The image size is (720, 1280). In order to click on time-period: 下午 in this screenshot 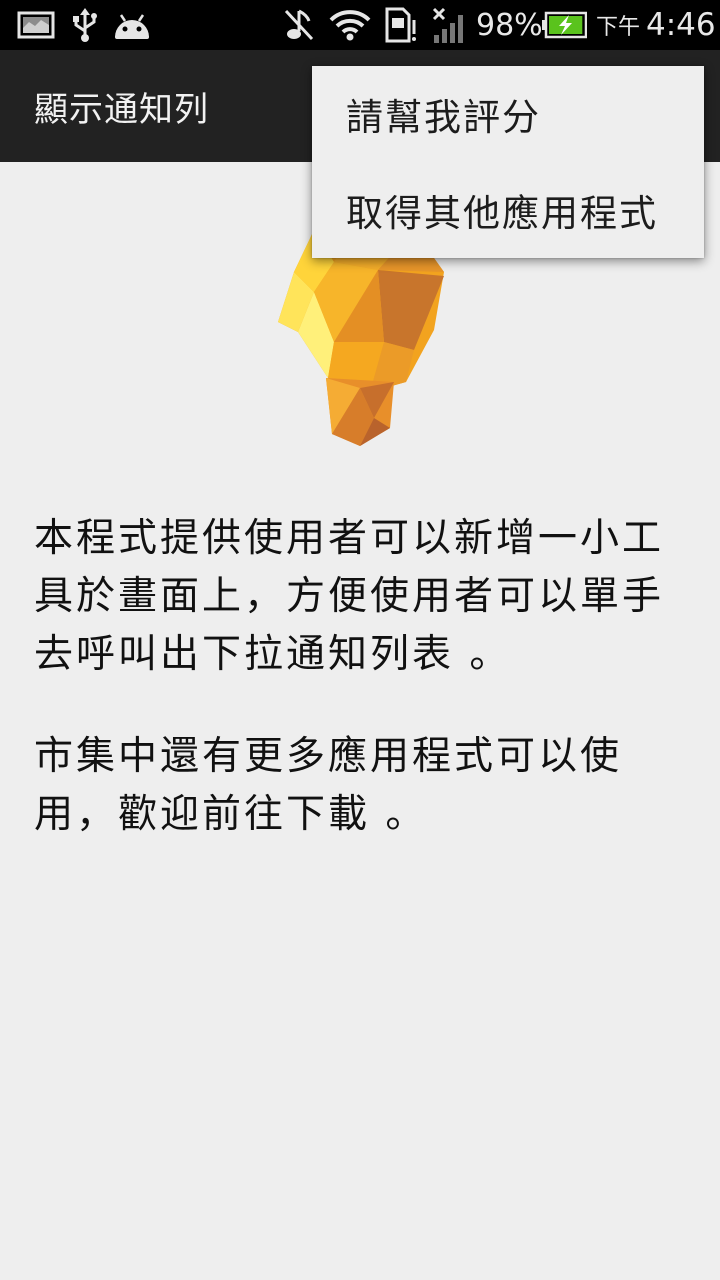, I will do `click(618, 27)`.